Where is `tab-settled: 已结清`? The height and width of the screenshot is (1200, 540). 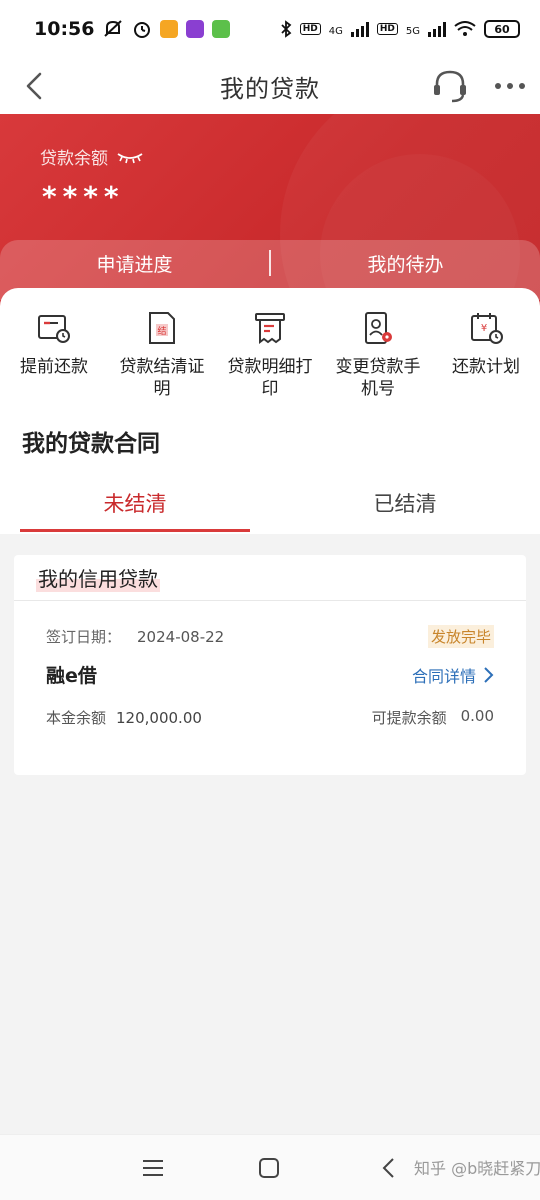
tab-settled: 已结清 is located at coordinates (405, 503).